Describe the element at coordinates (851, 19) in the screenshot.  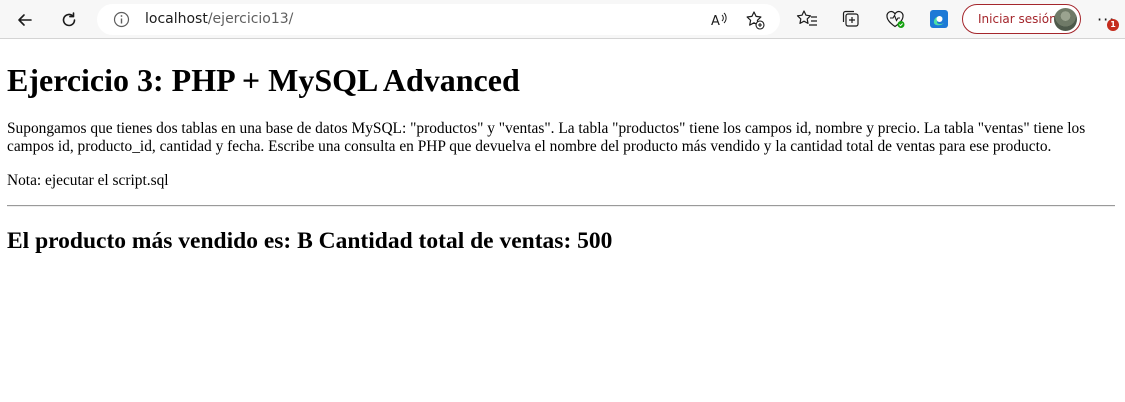
I see `collections-icon` at that location.